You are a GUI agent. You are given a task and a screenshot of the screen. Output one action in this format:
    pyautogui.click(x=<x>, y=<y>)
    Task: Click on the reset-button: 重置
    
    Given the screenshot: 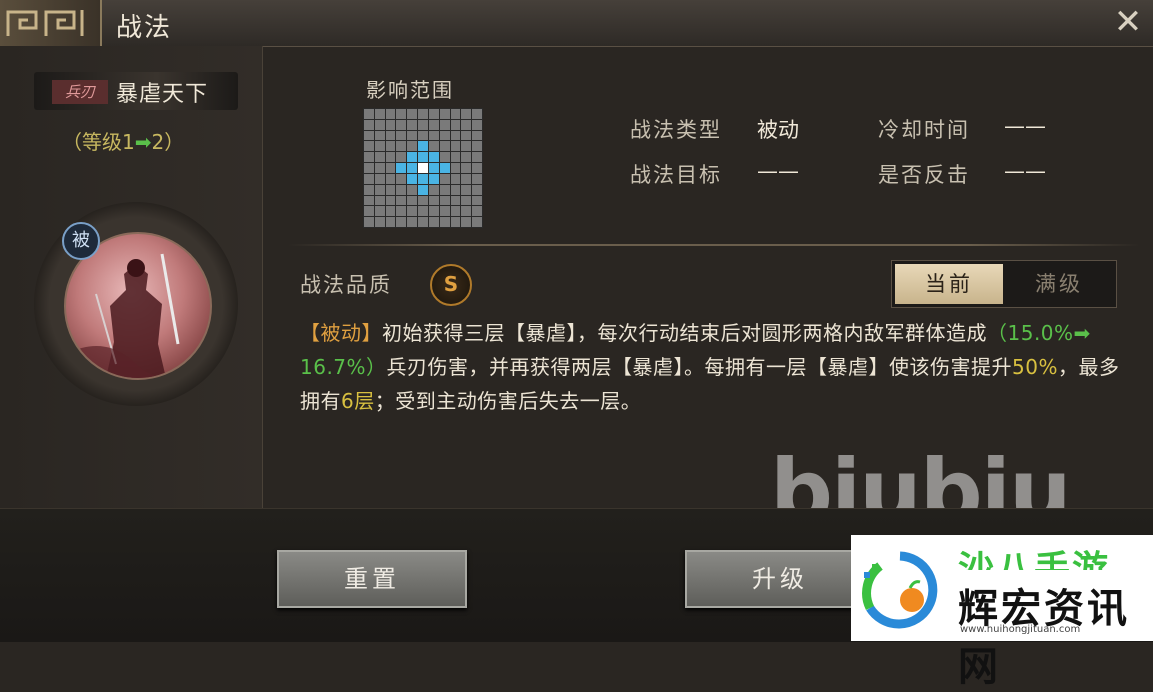 What is the action you would take?
    pyautogui.click(x=372, y=579)
    